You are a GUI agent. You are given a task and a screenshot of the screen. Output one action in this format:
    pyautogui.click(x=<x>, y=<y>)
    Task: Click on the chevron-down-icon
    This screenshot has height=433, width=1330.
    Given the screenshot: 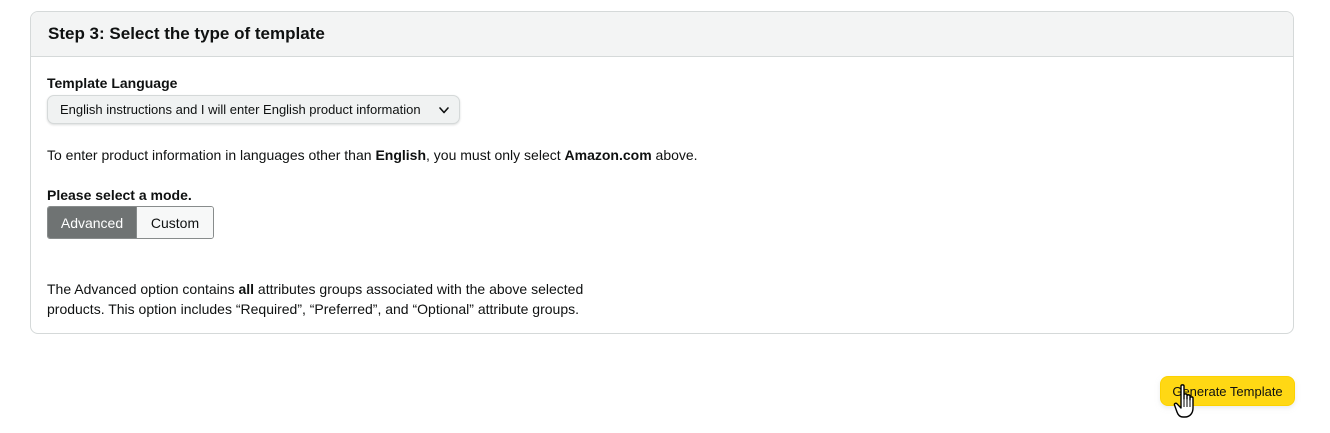 What is the action you would take?
    pyautogui.click(x=444, y=110)
    